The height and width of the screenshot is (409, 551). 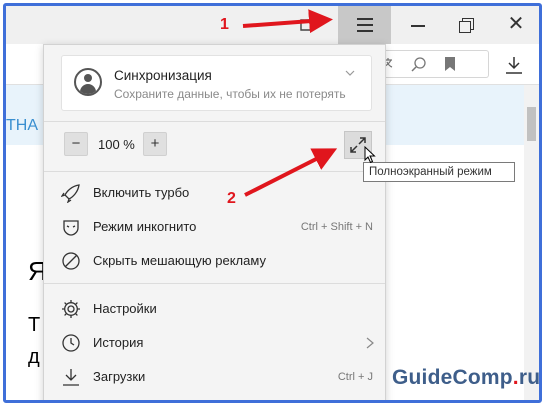 I want to click on turbo-rocket-icon, so click(x=70, y=193).